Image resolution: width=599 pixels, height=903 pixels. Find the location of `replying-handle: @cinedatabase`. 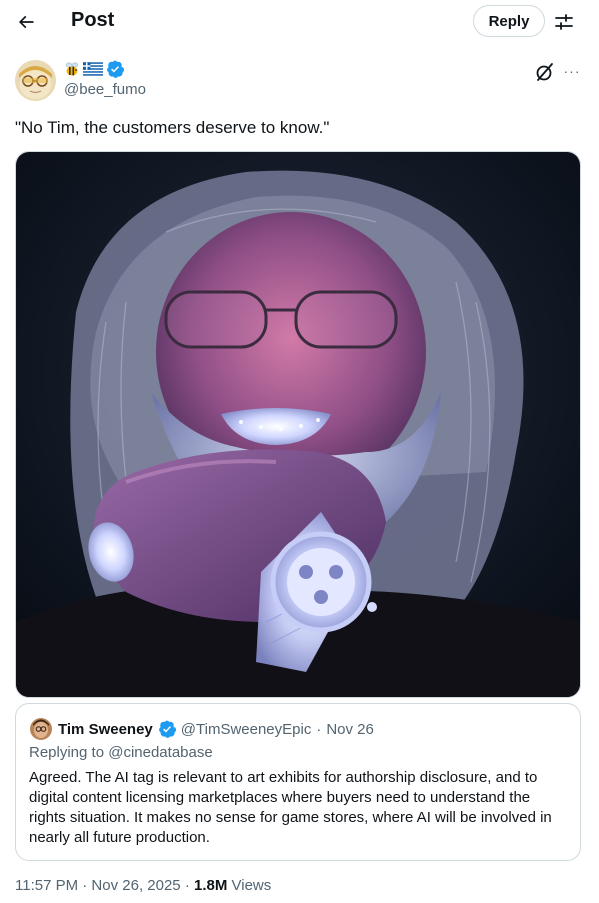

replying-handle: @cinedatabase is located at coordinates (160, 752).